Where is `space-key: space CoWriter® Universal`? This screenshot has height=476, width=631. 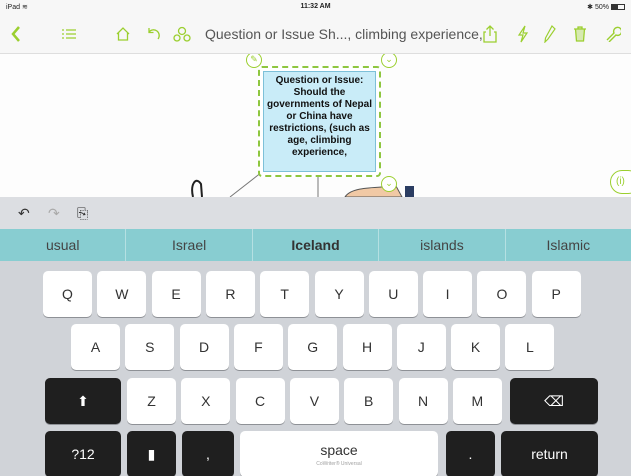 space-key: space CoWriter® Universal is located at coordinates (339, 453).